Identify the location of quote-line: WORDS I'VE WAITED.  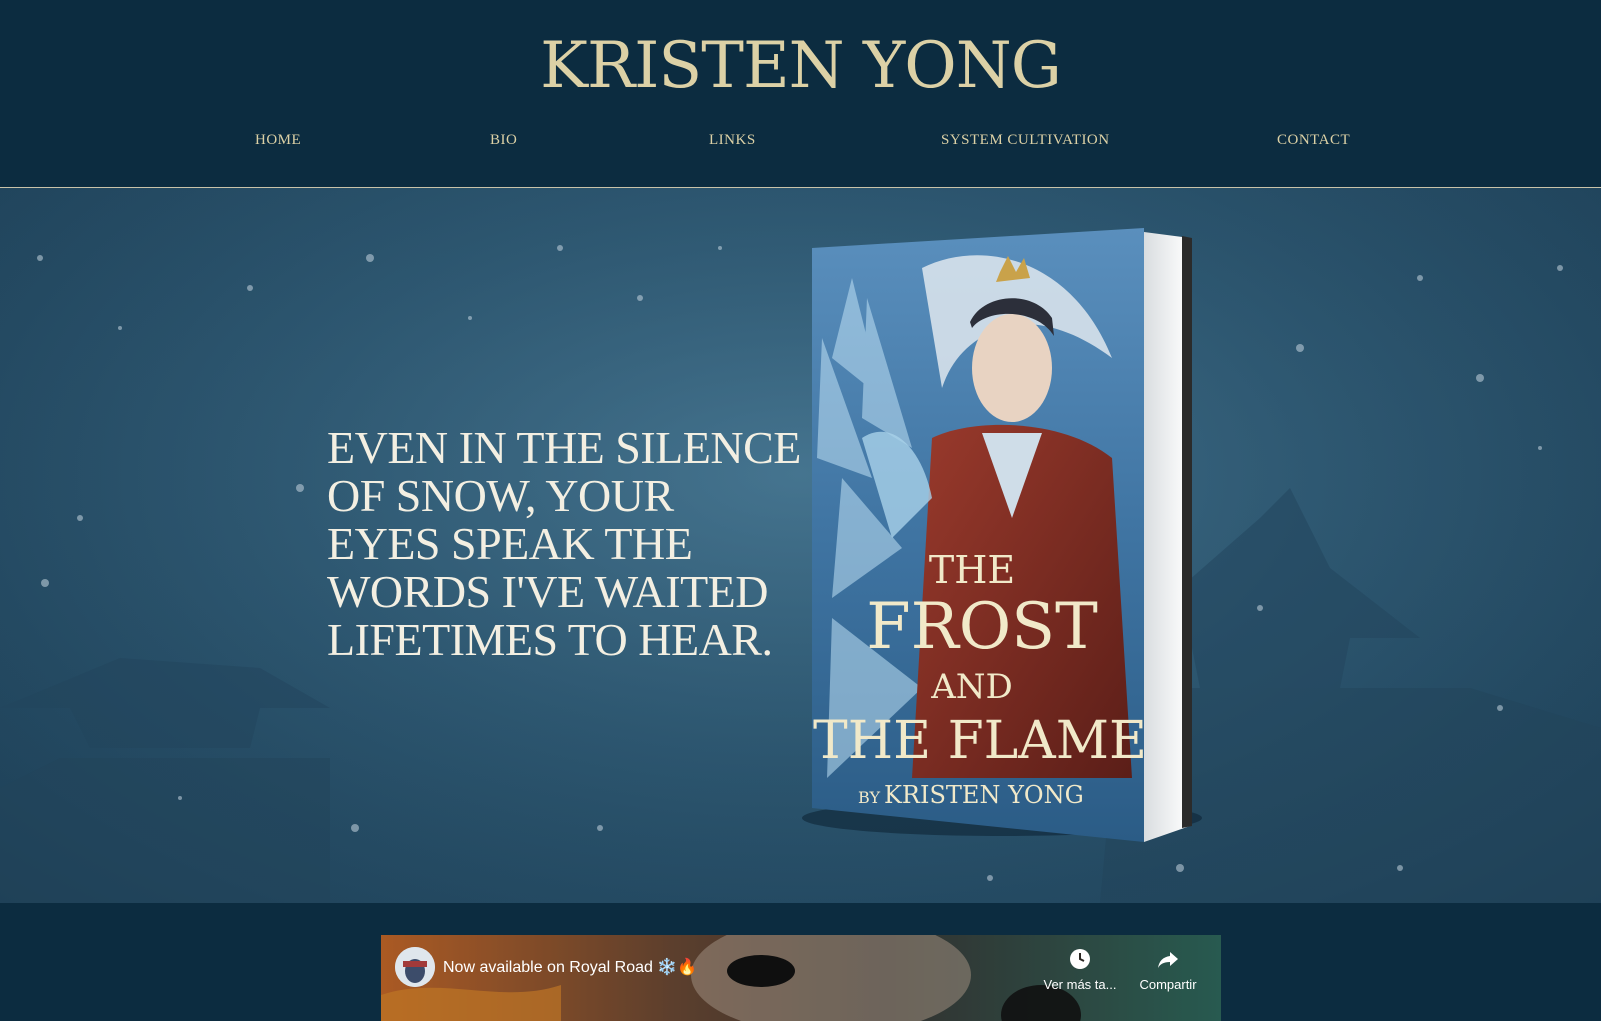
(548, 591).